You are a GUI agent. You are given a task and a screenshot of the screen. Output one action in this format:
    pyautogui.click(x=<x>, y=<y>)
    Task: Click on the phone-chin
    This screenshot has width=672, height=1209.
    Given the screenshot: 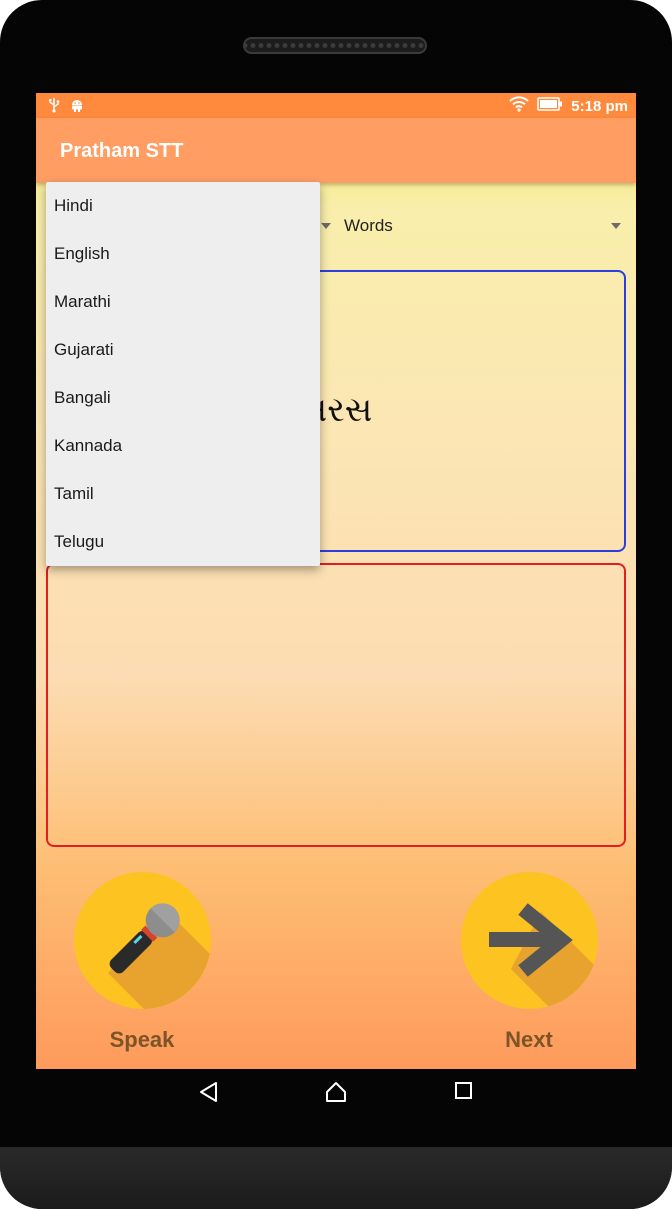 What is the action you would take?
    pyautogui.click(x=336, y=1178)
    